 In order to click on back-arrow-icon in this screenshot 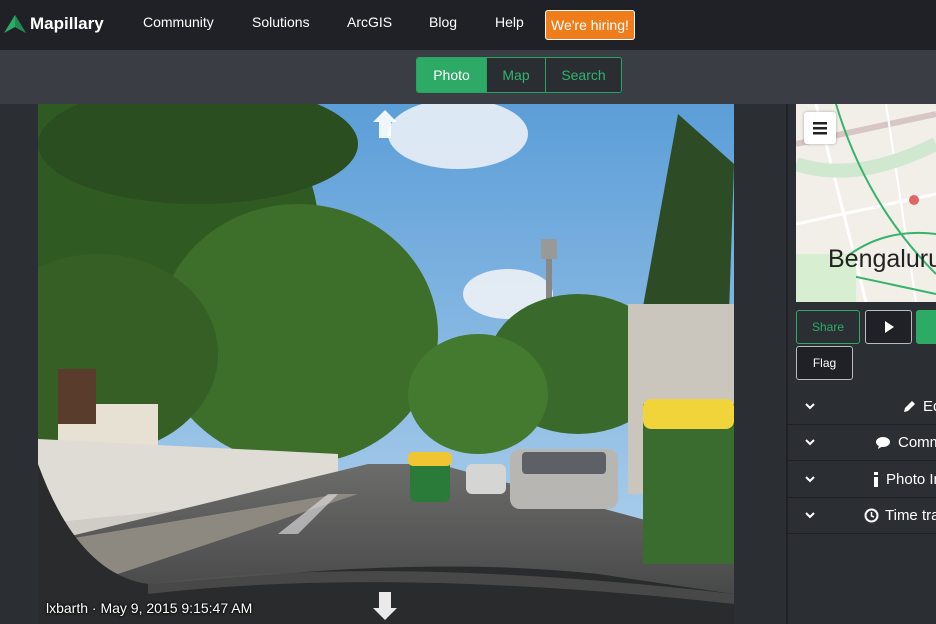, I will do `click(385, 606)`.